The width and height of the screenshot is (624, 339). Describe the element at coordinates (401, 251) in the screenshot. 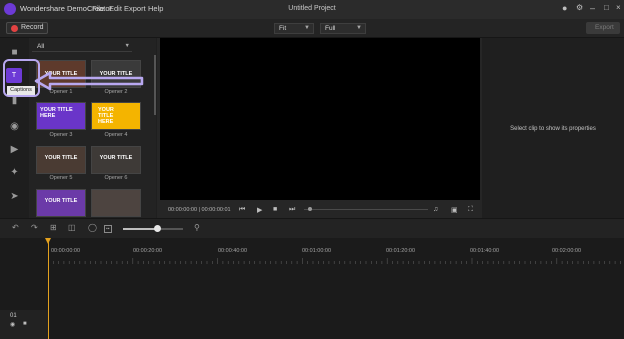

I see `time-tick: 00:01:20:00` at that location.